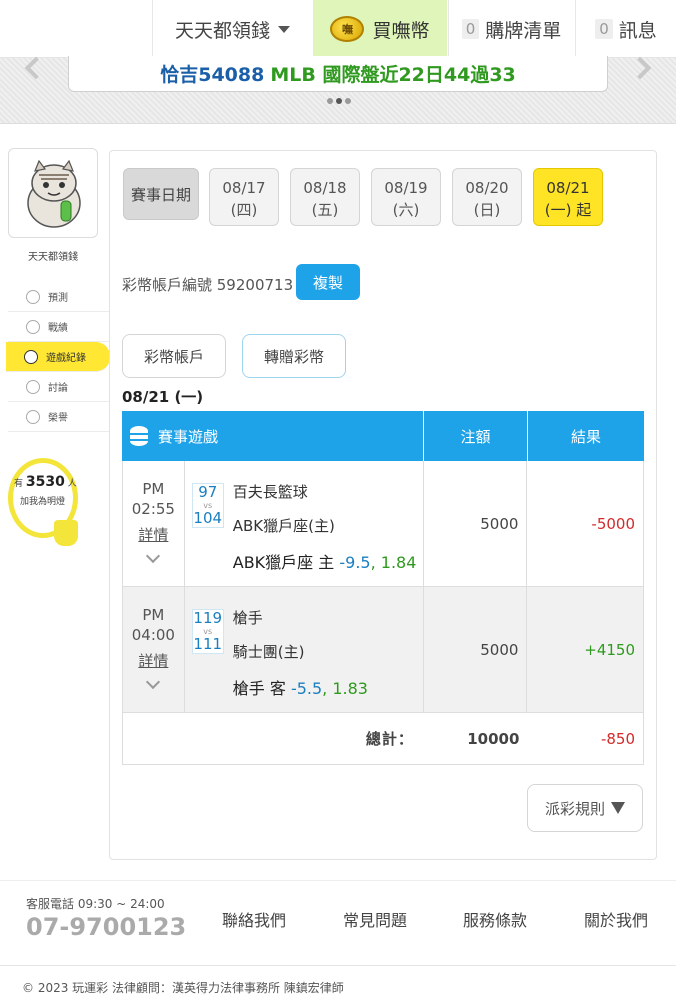 The image size is (676, 1000). I want to click on customer-service-phone: 07-9700123, so click(106, 927).